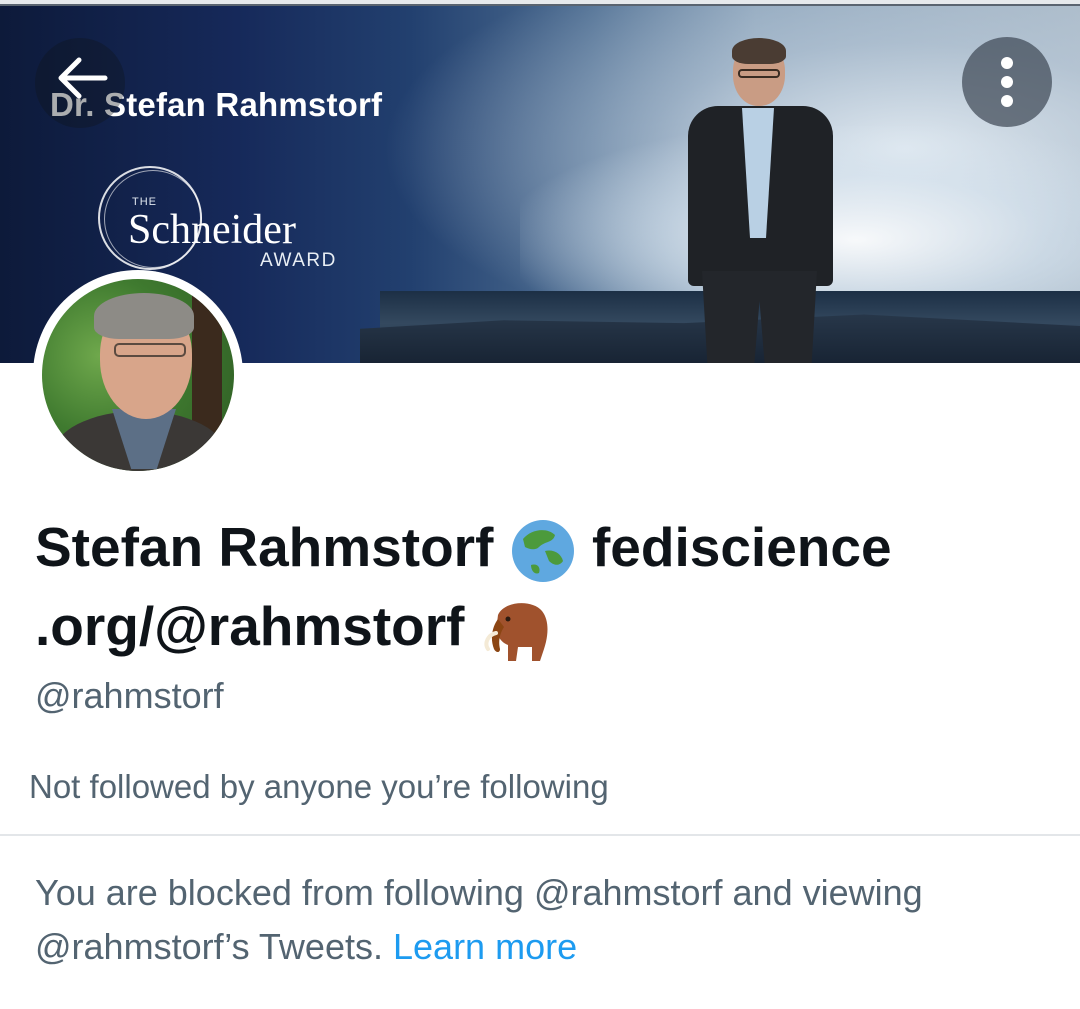  Describe the element at coordinates (542, 551) in the screenshot. I see `globe-asia-icon` at that location.